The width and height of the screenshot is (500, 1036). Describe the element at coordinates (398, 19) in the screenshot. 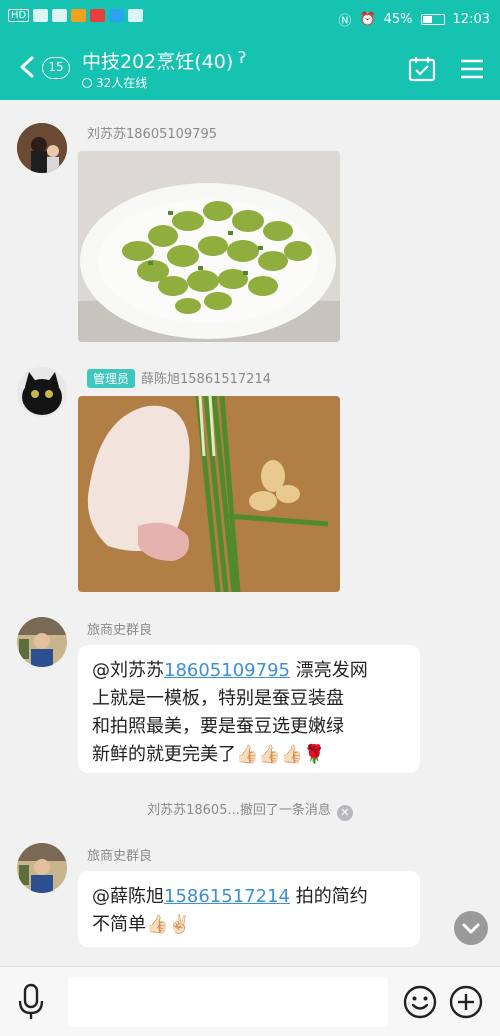

I see `battery-percent: 45%` at that location.